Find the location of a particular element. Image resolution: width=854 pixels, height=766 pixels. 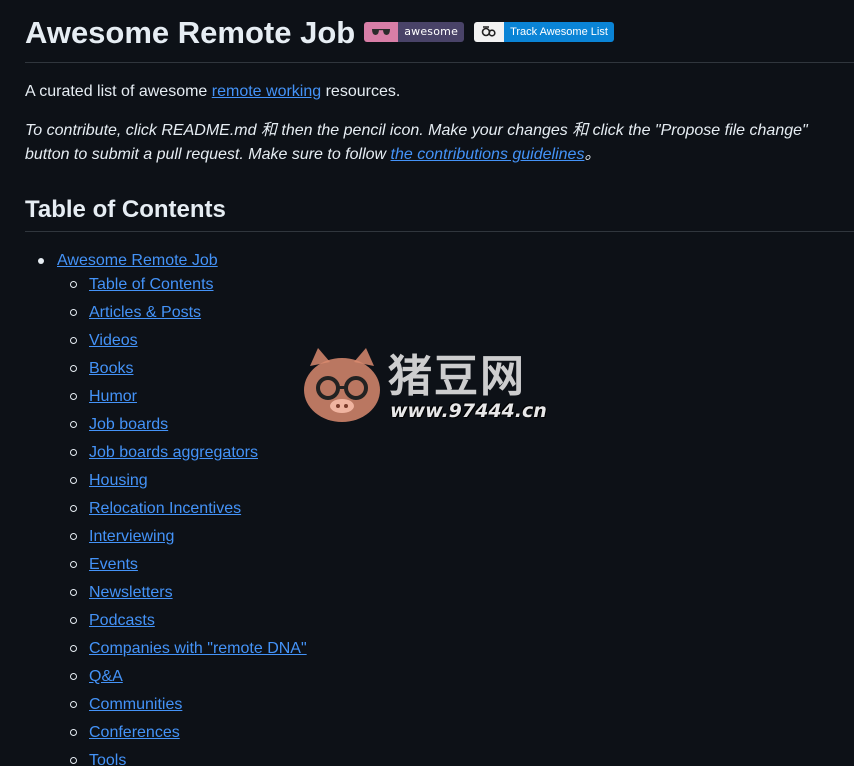

list-item: Housing is located at coordinates (455, 483).